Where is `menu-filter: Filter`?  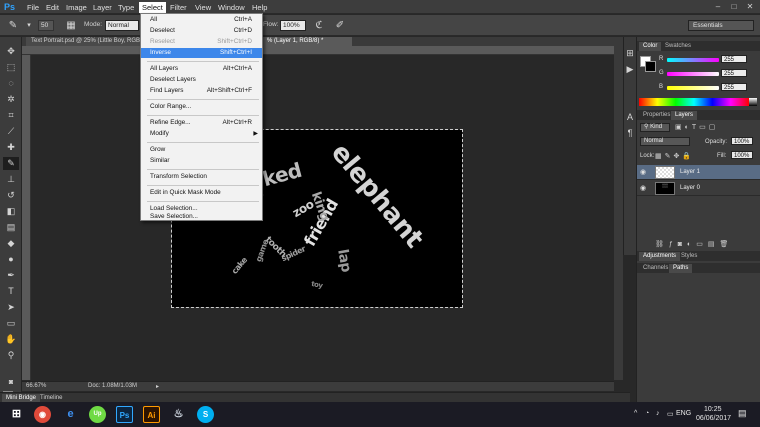 menu-filter: Filter is located at coordinates (178, 7).